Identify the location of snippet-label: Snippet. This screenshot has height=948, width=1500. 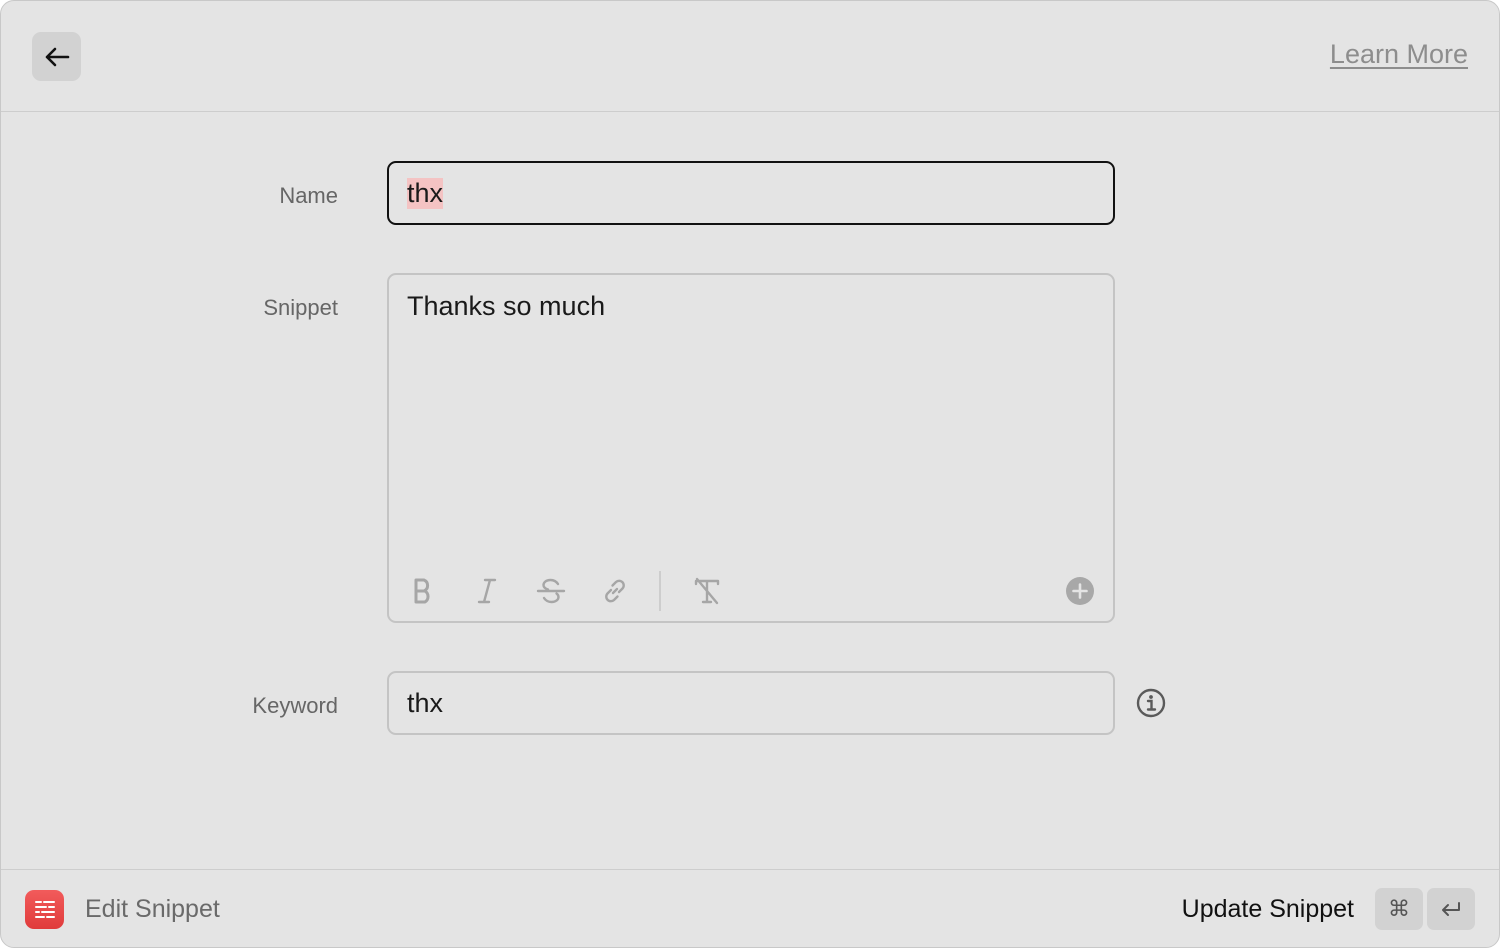
(300, 307).